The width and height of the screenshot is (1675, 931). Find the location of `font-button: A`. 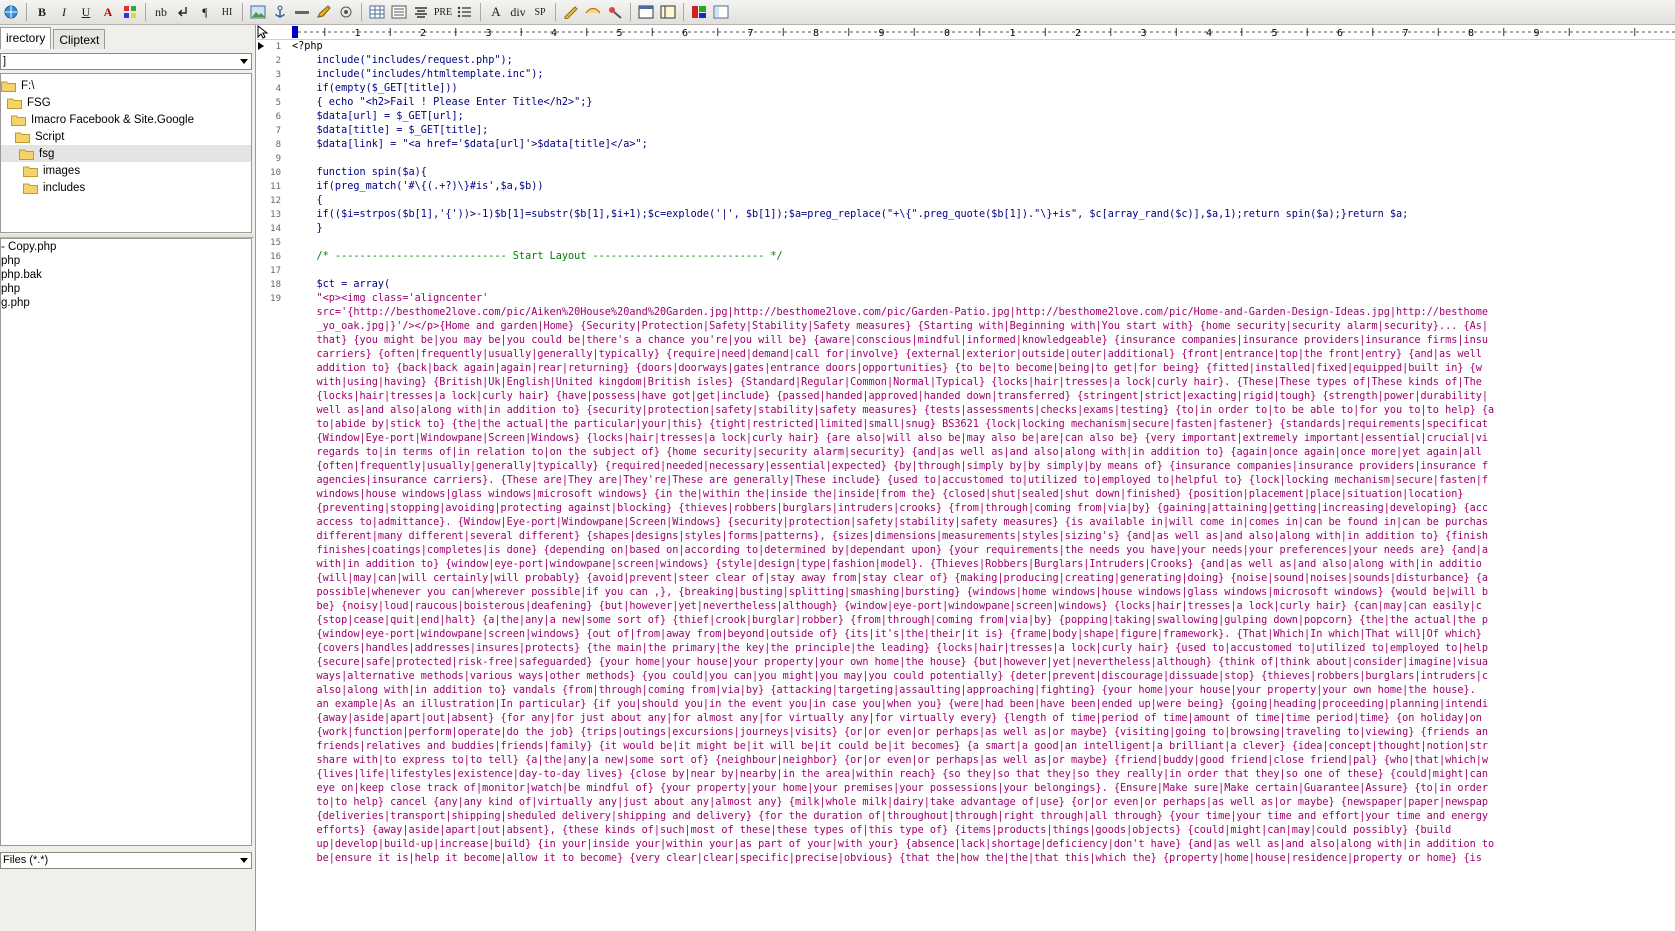

font-button: A is located at coordinates (496, 12).